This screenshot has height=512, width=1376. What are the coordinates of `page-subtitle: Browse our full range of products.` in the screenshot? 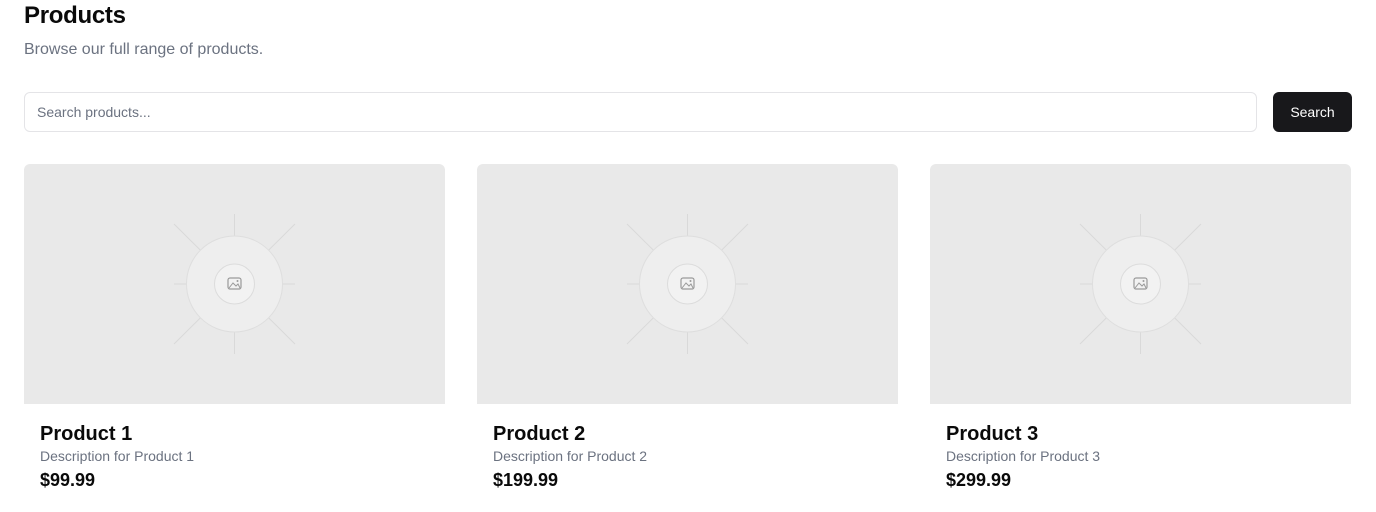 It's located at (144, 49).